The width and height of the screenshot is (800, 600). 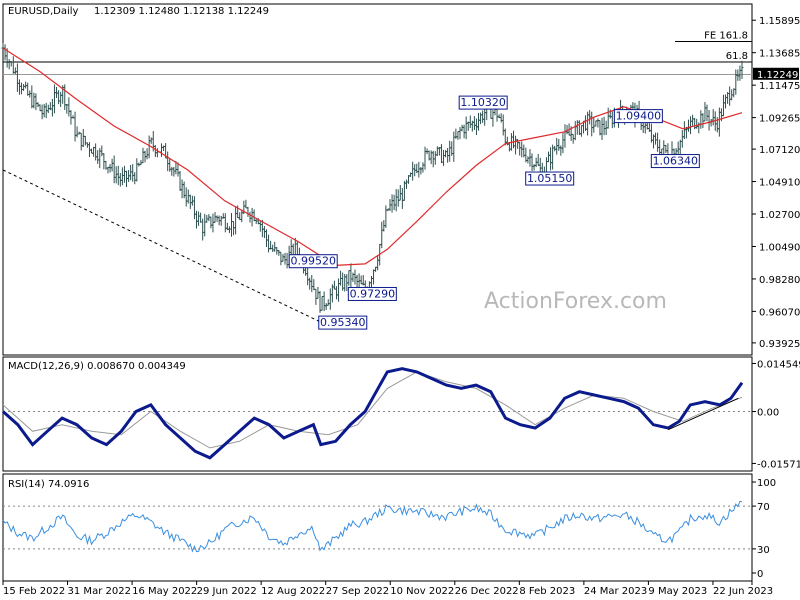 What do you see at coordinates (483, 102) in the screenshot?
I see `level-label: 1.10320` at bounding box center [483, 102].